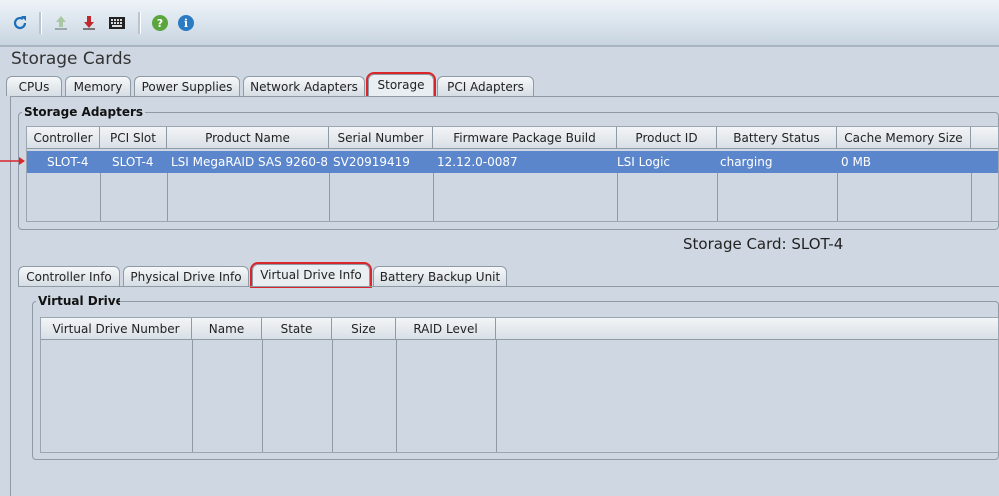  I want to click on column-header-virtual-drive-number: Virtual Drive Number, so click(116, 329).